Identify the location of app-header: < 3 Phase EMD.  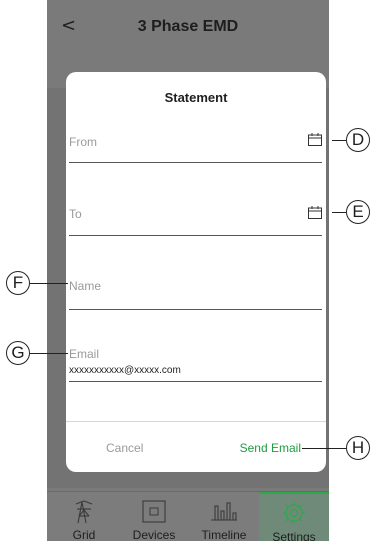
(188, 31).